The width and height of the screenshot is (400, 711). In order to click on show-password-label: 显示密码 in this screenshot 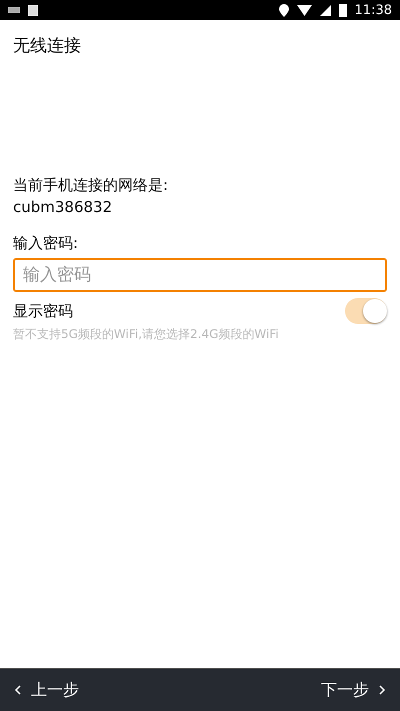, I will do `click(43, 311)`.